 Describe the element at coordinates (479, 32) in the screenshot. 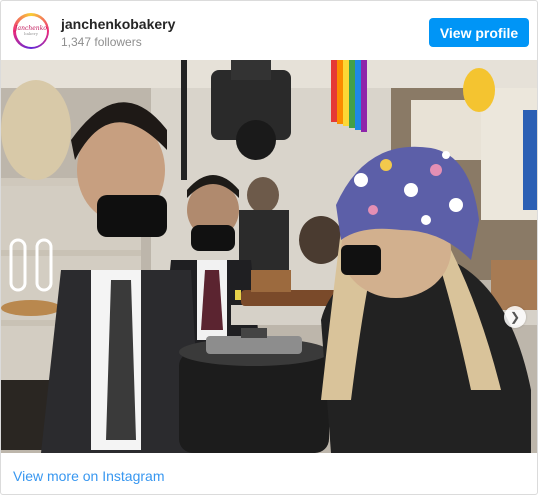

I see `view-profile-button: View profile` at that location.